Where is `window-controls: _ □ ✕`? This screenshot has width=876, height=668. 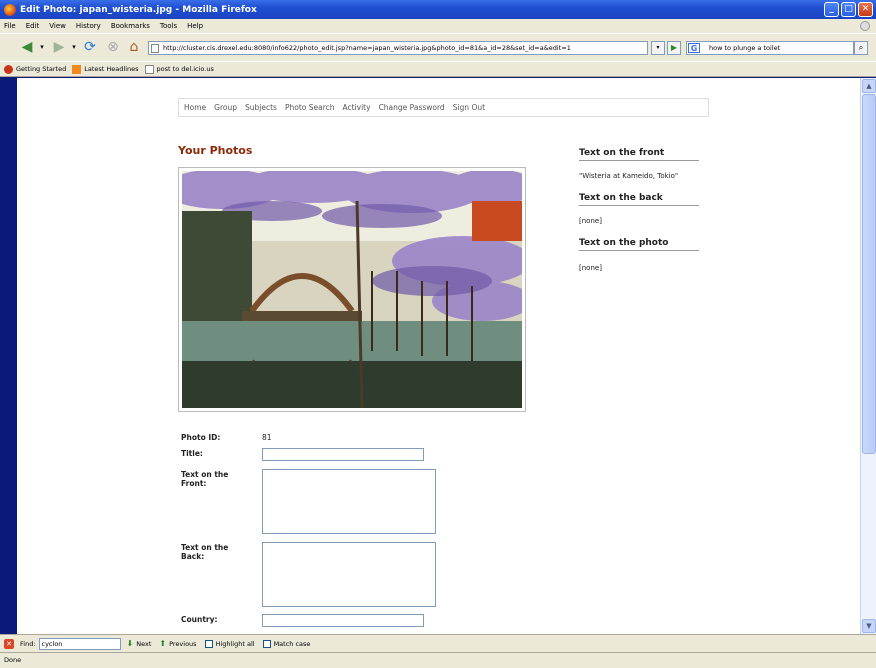 window-controls: _ □ ✕ is located at coordinates (848, 9).